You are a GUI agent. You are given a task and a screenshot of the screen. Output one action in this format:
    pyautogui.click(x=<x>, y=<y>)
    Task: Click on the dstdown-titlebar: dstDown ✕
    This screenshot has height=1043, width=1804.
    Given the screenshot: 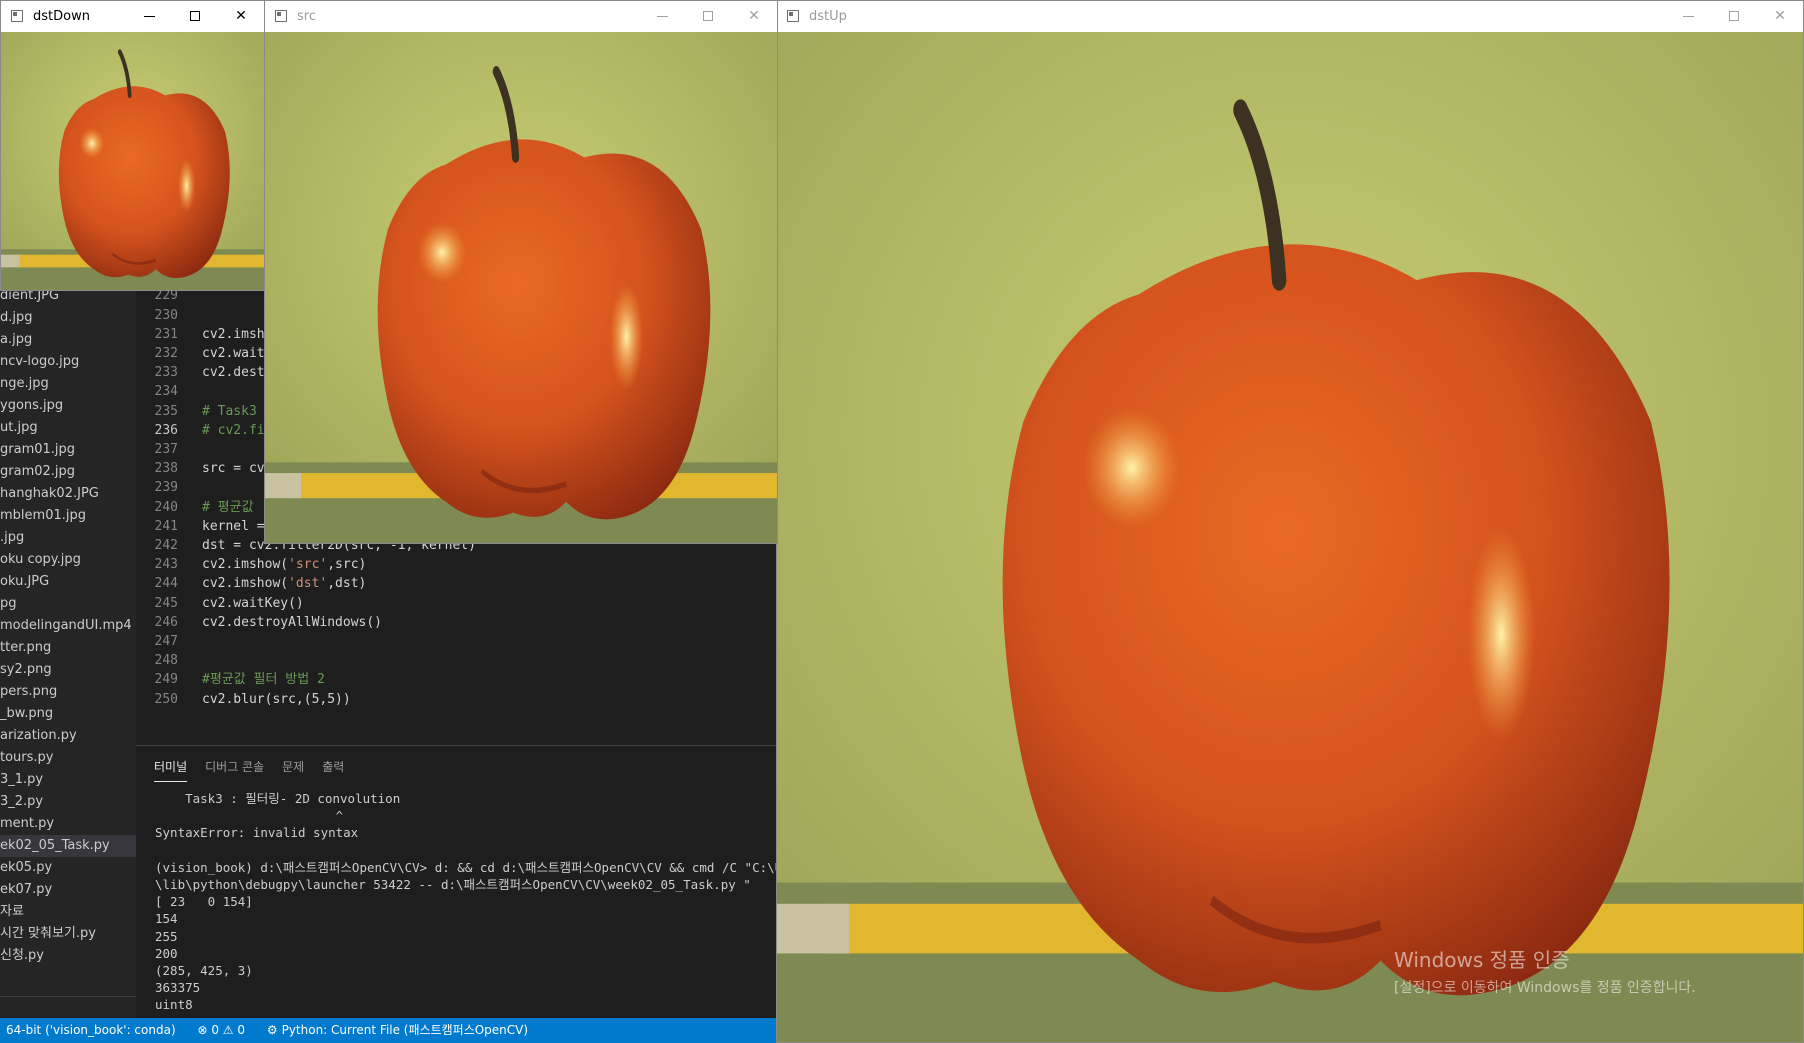 What is the action you would take?
    pyautogui.click(x=132, y=16)
    